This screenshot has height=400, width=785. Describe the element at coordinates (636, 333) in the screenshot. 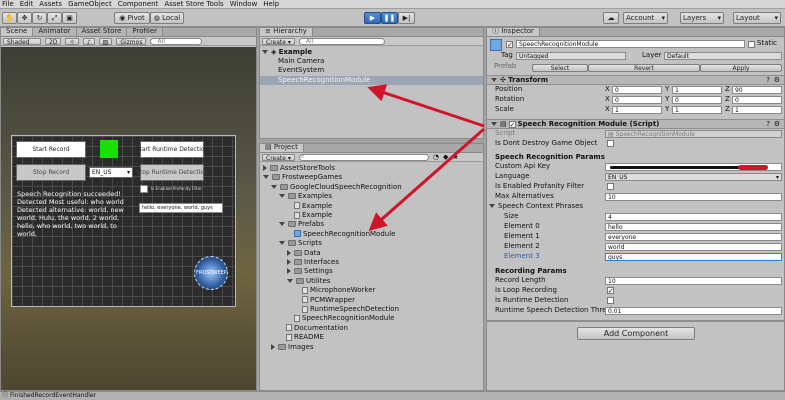

I see `add-component-button: Add Component` at that location.